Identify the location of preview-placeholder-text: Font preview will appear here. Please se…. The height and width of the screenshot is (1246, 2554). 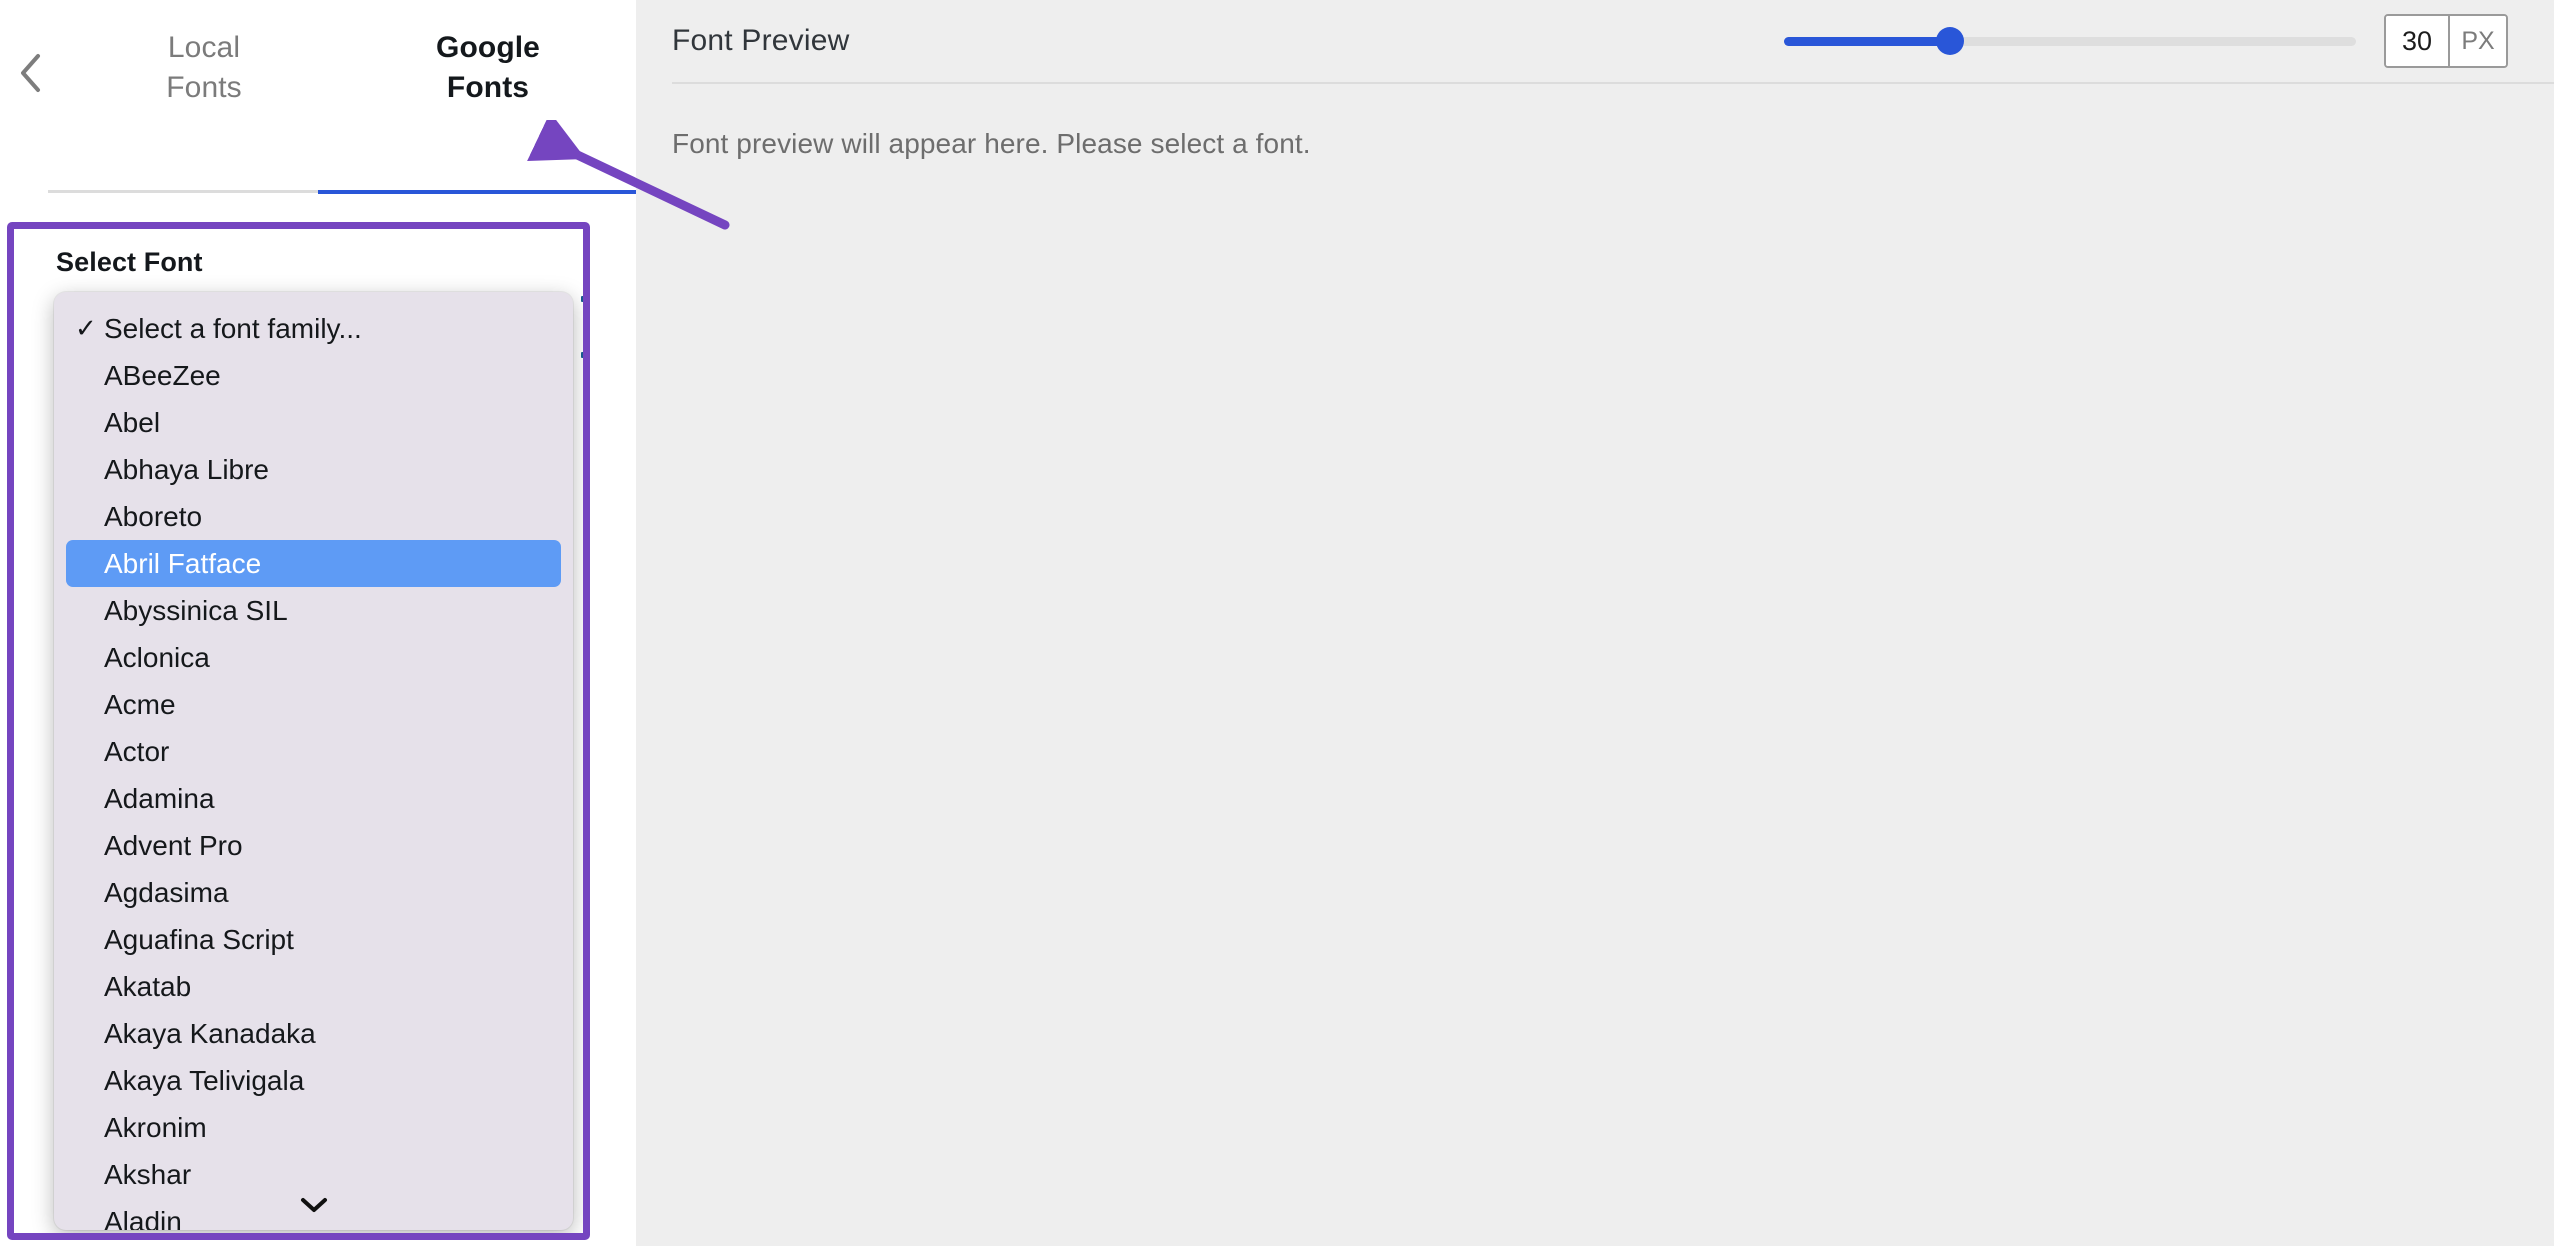
(991, 143).